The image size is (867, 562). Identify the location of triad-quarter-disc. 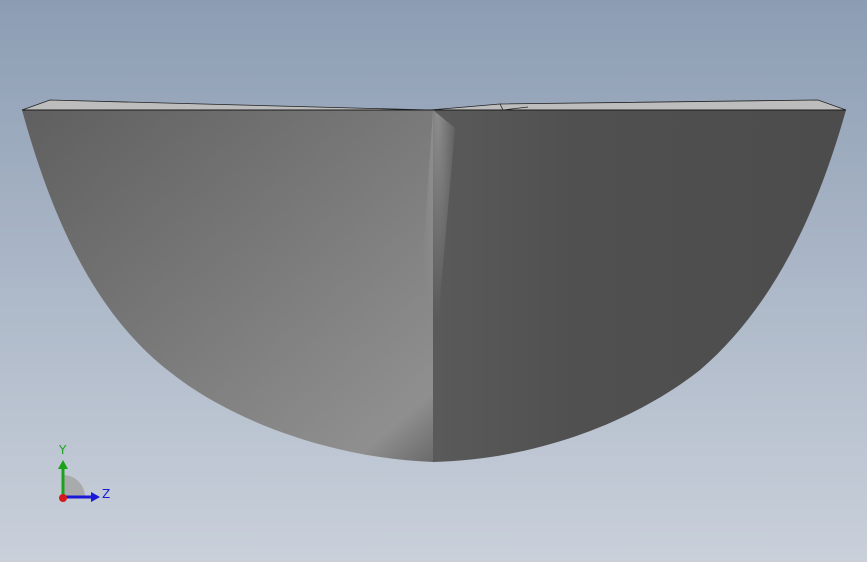
(74, 486).